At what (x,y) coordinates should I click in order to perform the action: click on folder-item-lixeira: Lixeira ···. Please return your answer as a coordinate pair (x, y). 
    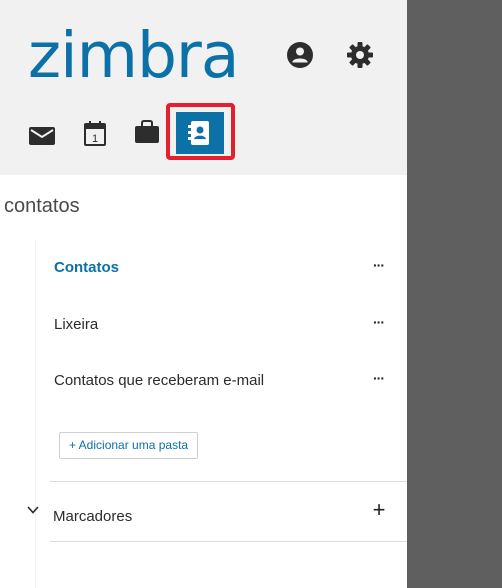
    Looking at the image, I should click on (222, 325).